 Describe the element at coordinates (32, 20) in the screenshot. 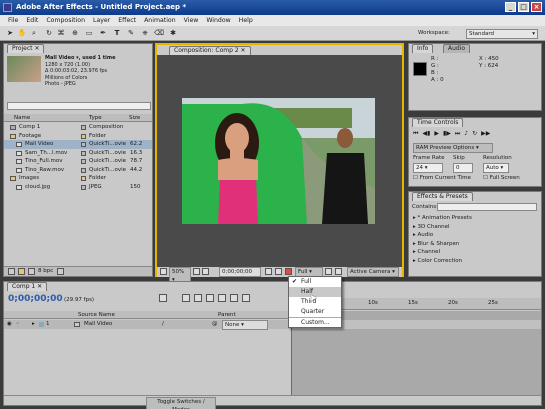

I see `menu-edit: Edit` at that location.